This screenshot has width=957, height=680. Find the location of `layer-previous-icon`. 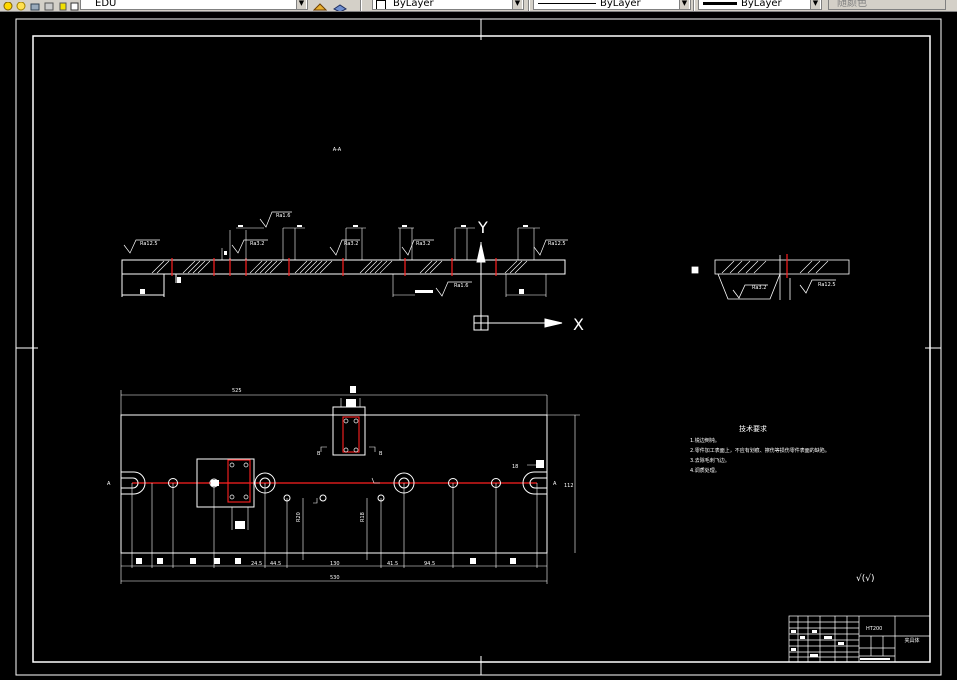

layer-previous-icon is located at coordinates (340, 5).